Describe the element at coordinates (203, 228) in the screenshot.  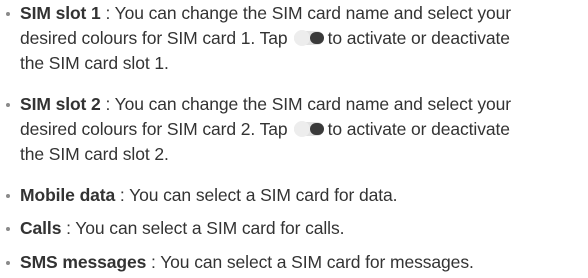
I see `item-description: : You can select a SIM card for calls.` at that location.